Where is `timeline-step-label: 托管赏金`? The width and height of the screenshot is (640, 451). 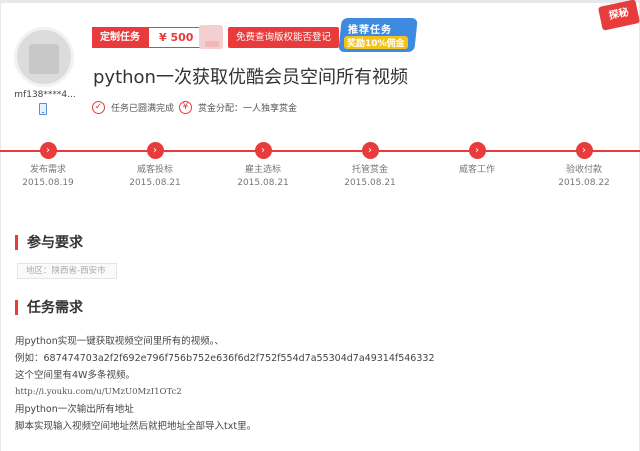
timeline-step-label: 托管赏金 is located at coordinates (369, 170).